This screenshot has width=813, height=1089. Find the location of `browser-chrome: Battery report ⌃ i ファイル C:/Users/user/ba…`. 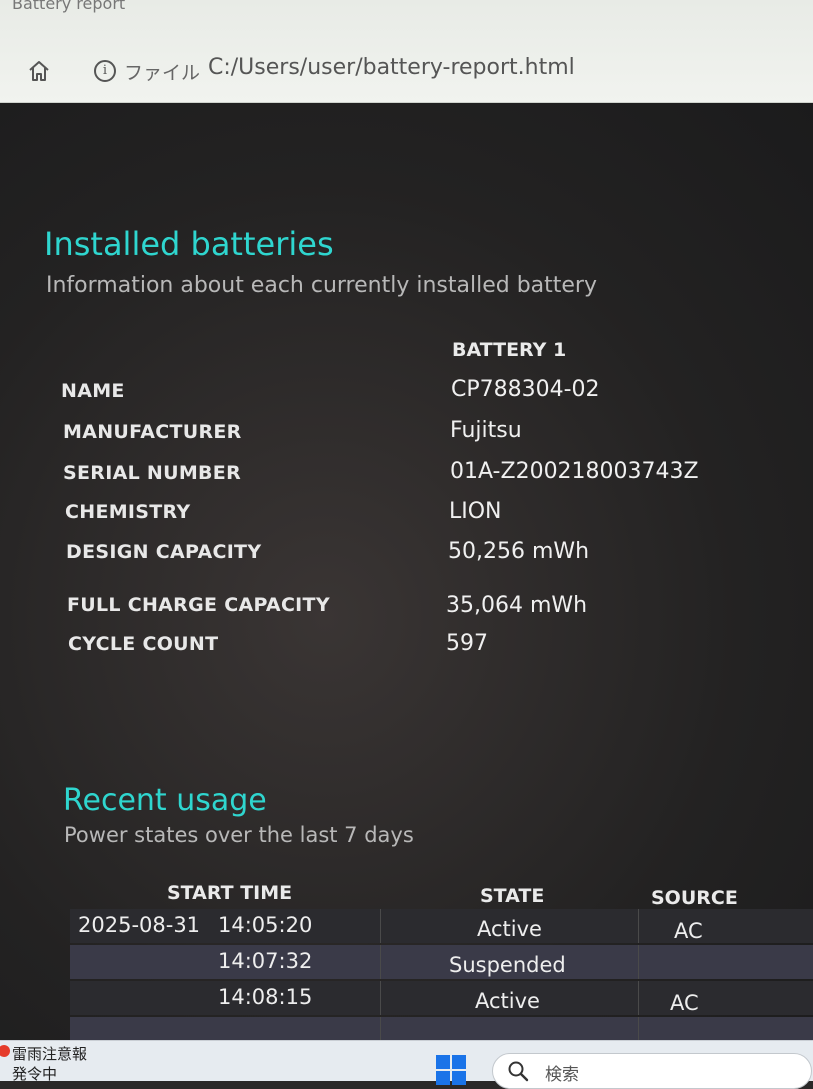

browser-chrome: Battery report ⌃ i ファイル C:/Users/user/ba… is located at coordinates (406, 51).